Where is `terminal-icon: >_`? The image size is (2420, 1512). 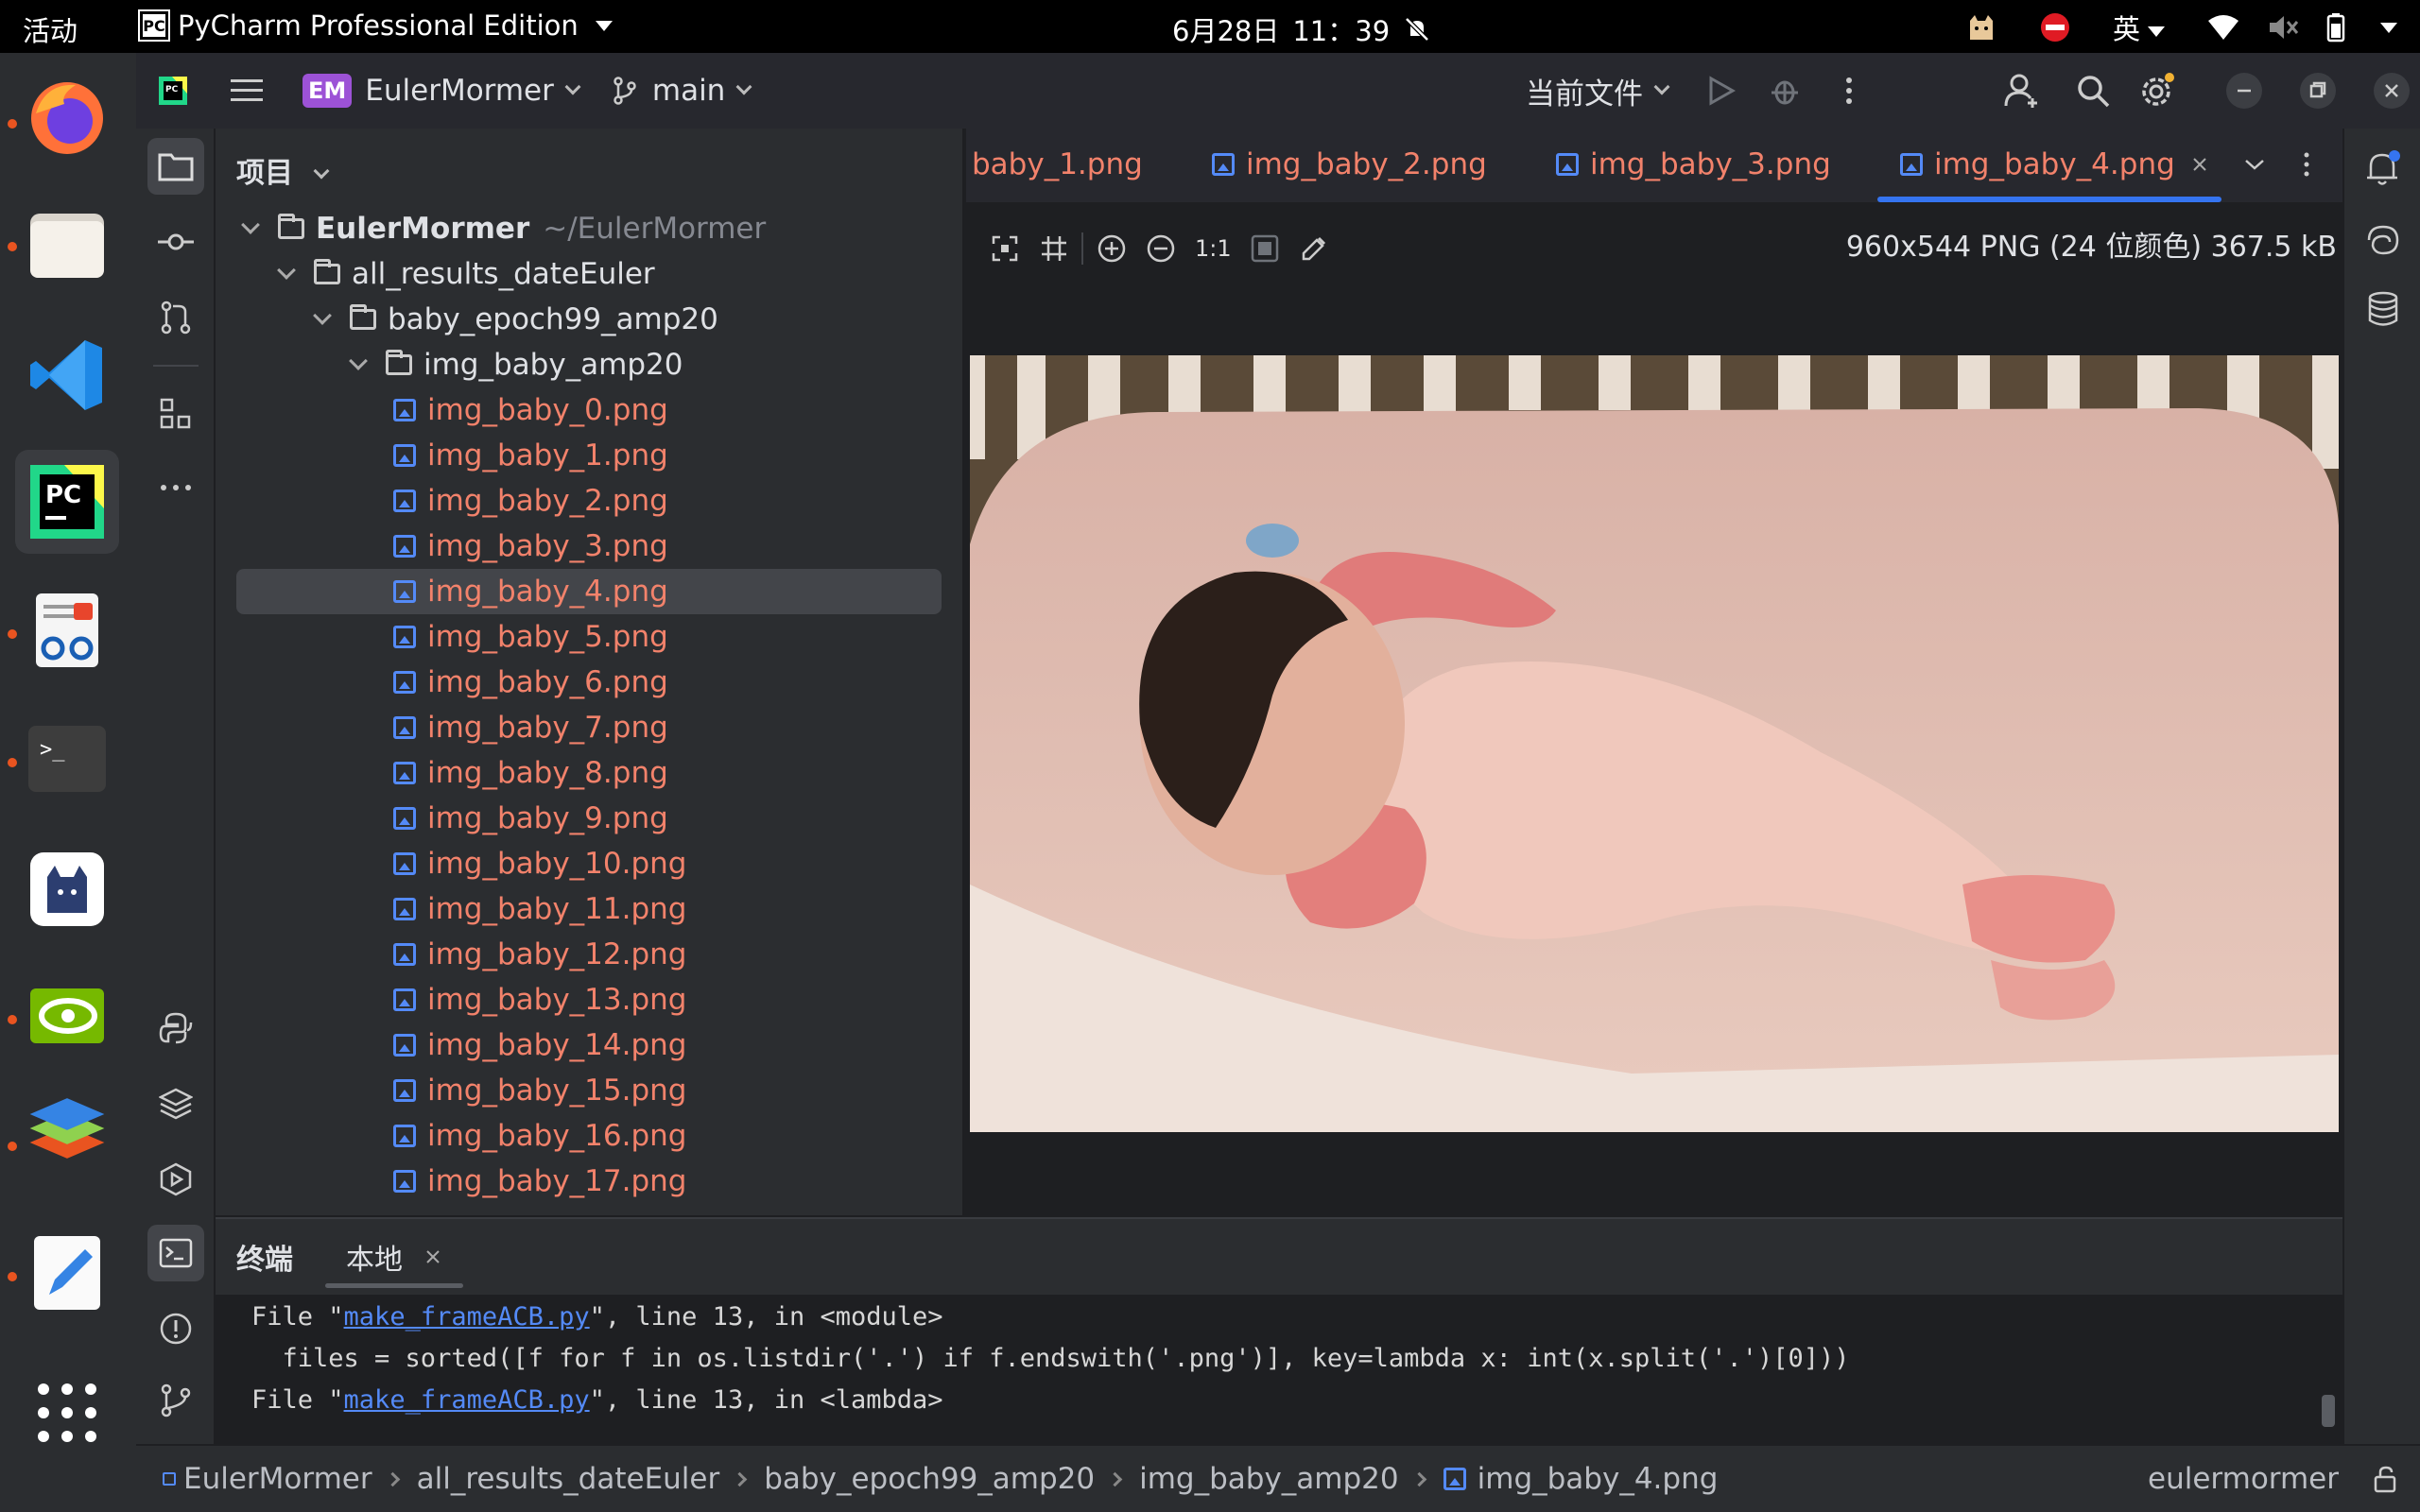 terminal-icon: >_ is located at coordinates (67, 758).